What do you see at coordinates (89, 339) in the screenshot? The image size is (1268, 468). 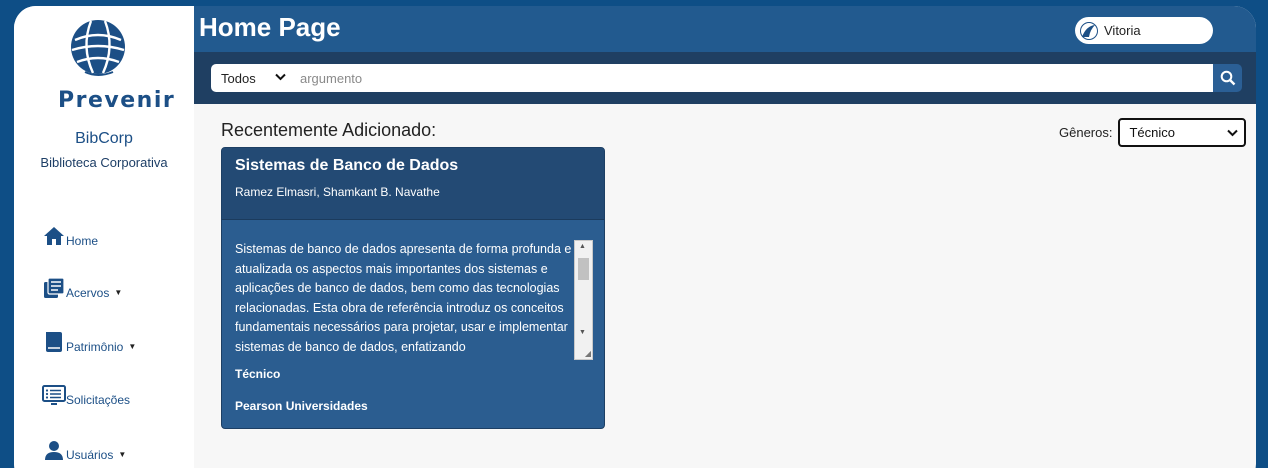 I see `sidebar-item-patrimonio: Patrimônio ▼` at bounding box center [89, 339].